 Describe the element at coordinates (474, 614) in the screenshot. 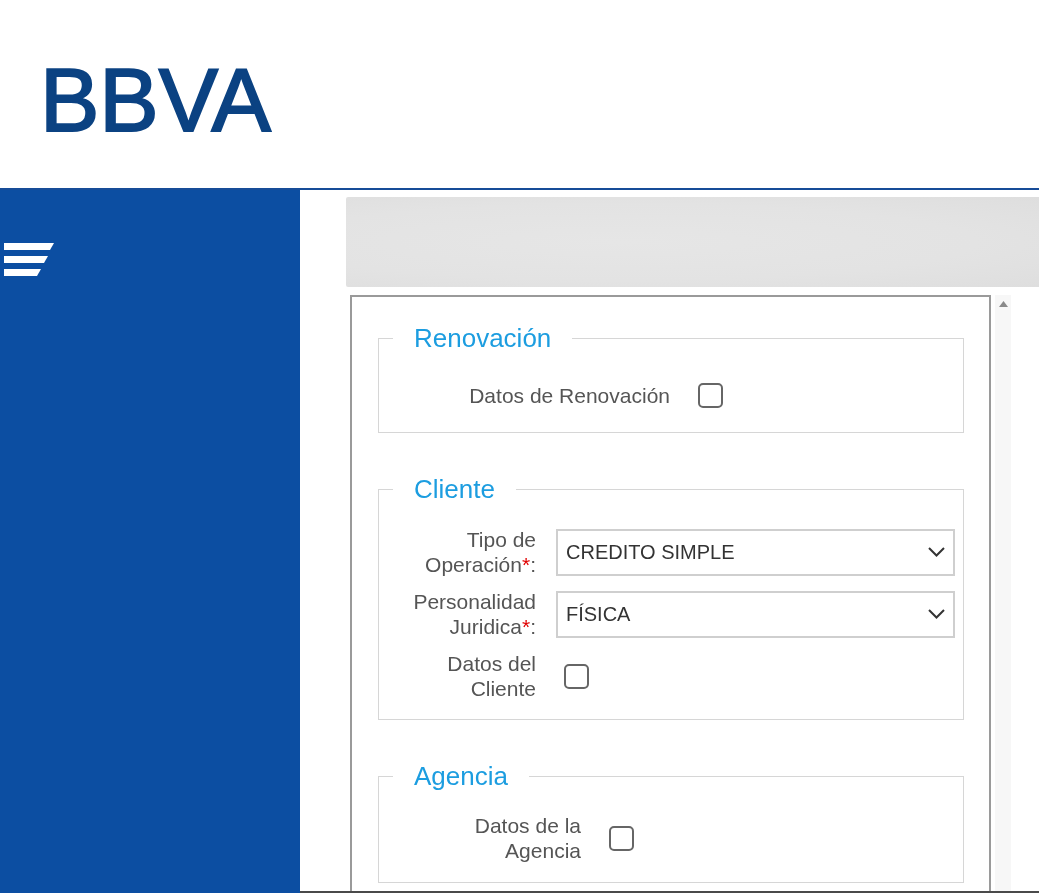

I see `field-label: Personalidad Juridica*:` at that location.